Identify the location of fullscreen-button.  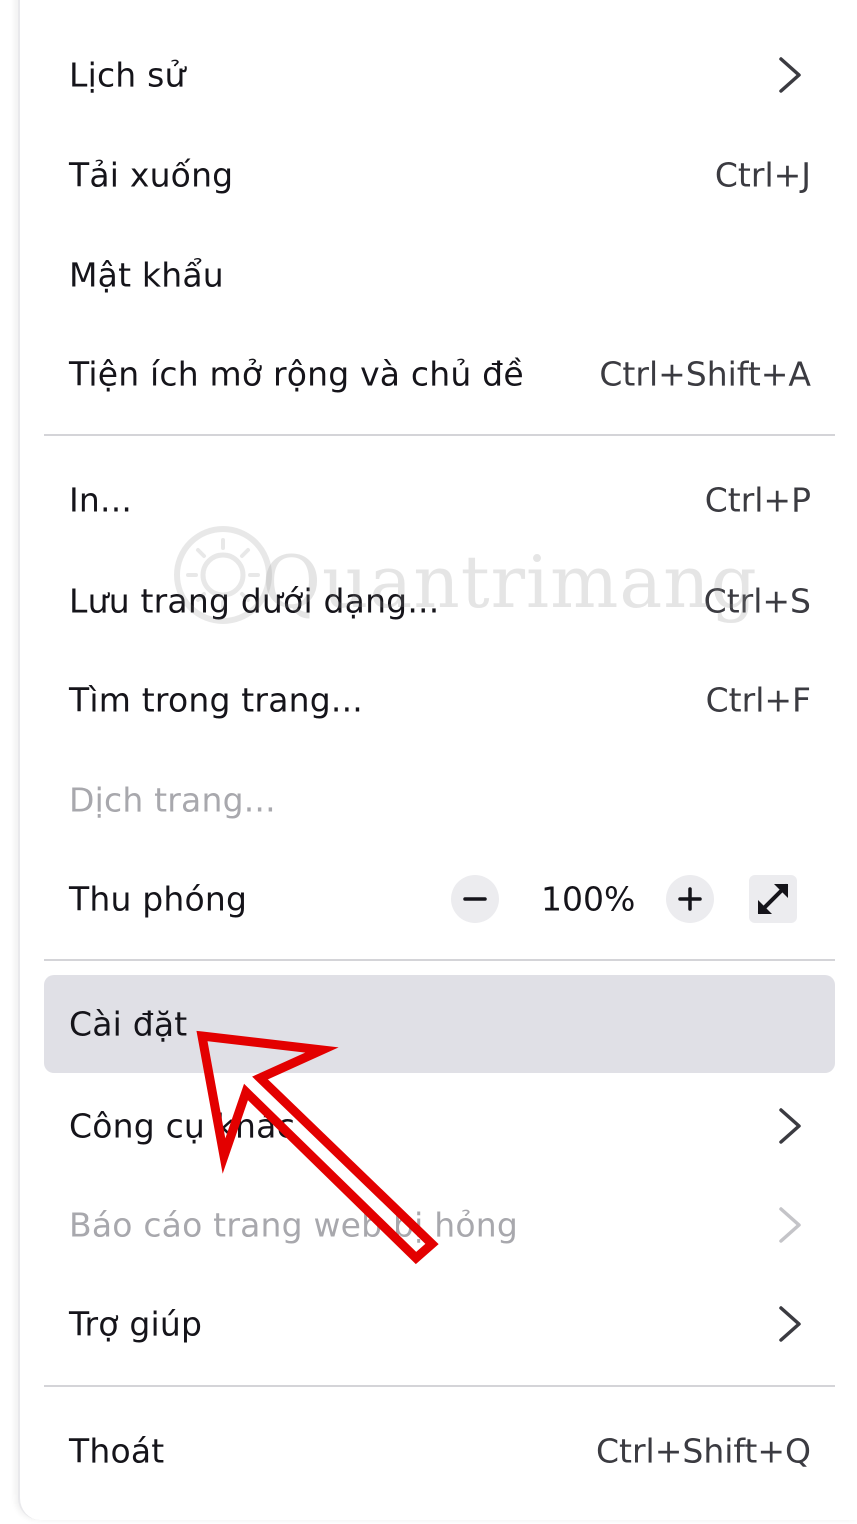
(773, 899).